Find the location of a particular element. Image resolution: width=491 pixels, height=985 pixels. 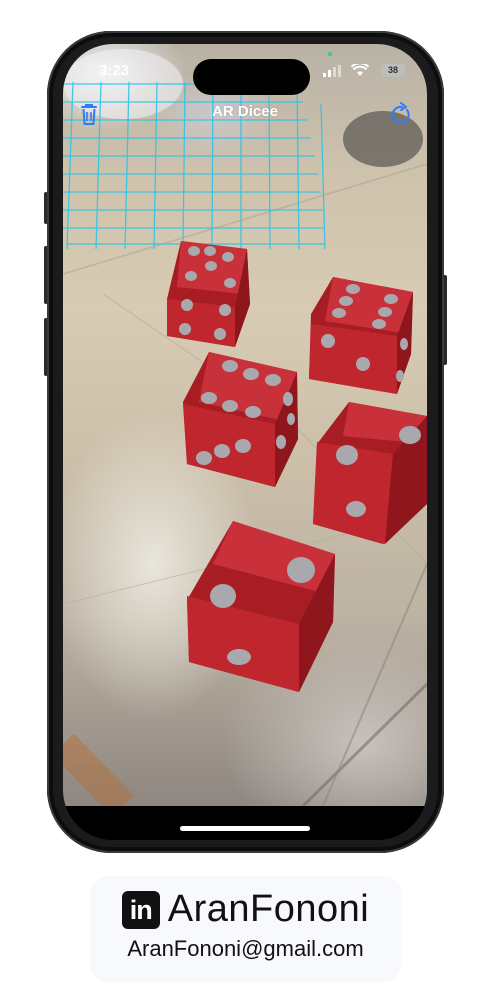

author-email: AranFononi@gmail.com is located at coordinates (245, 948).